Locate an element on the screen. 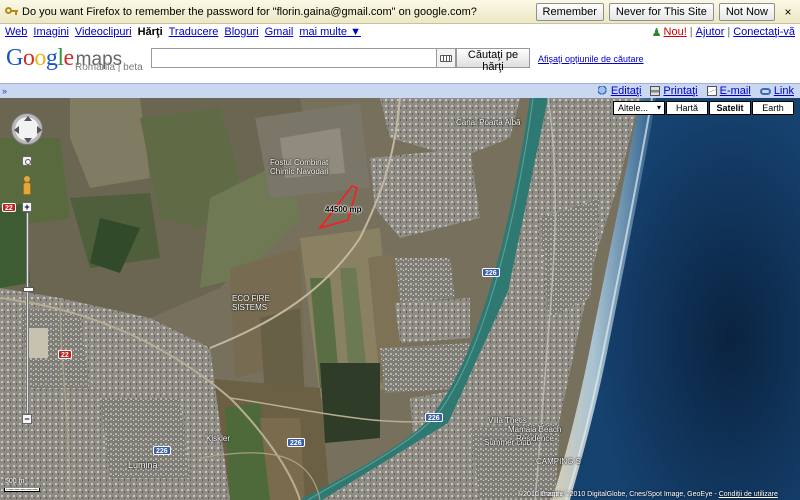  sign-in-link: Conectaţi-vă is located at coordinates (764, 32).